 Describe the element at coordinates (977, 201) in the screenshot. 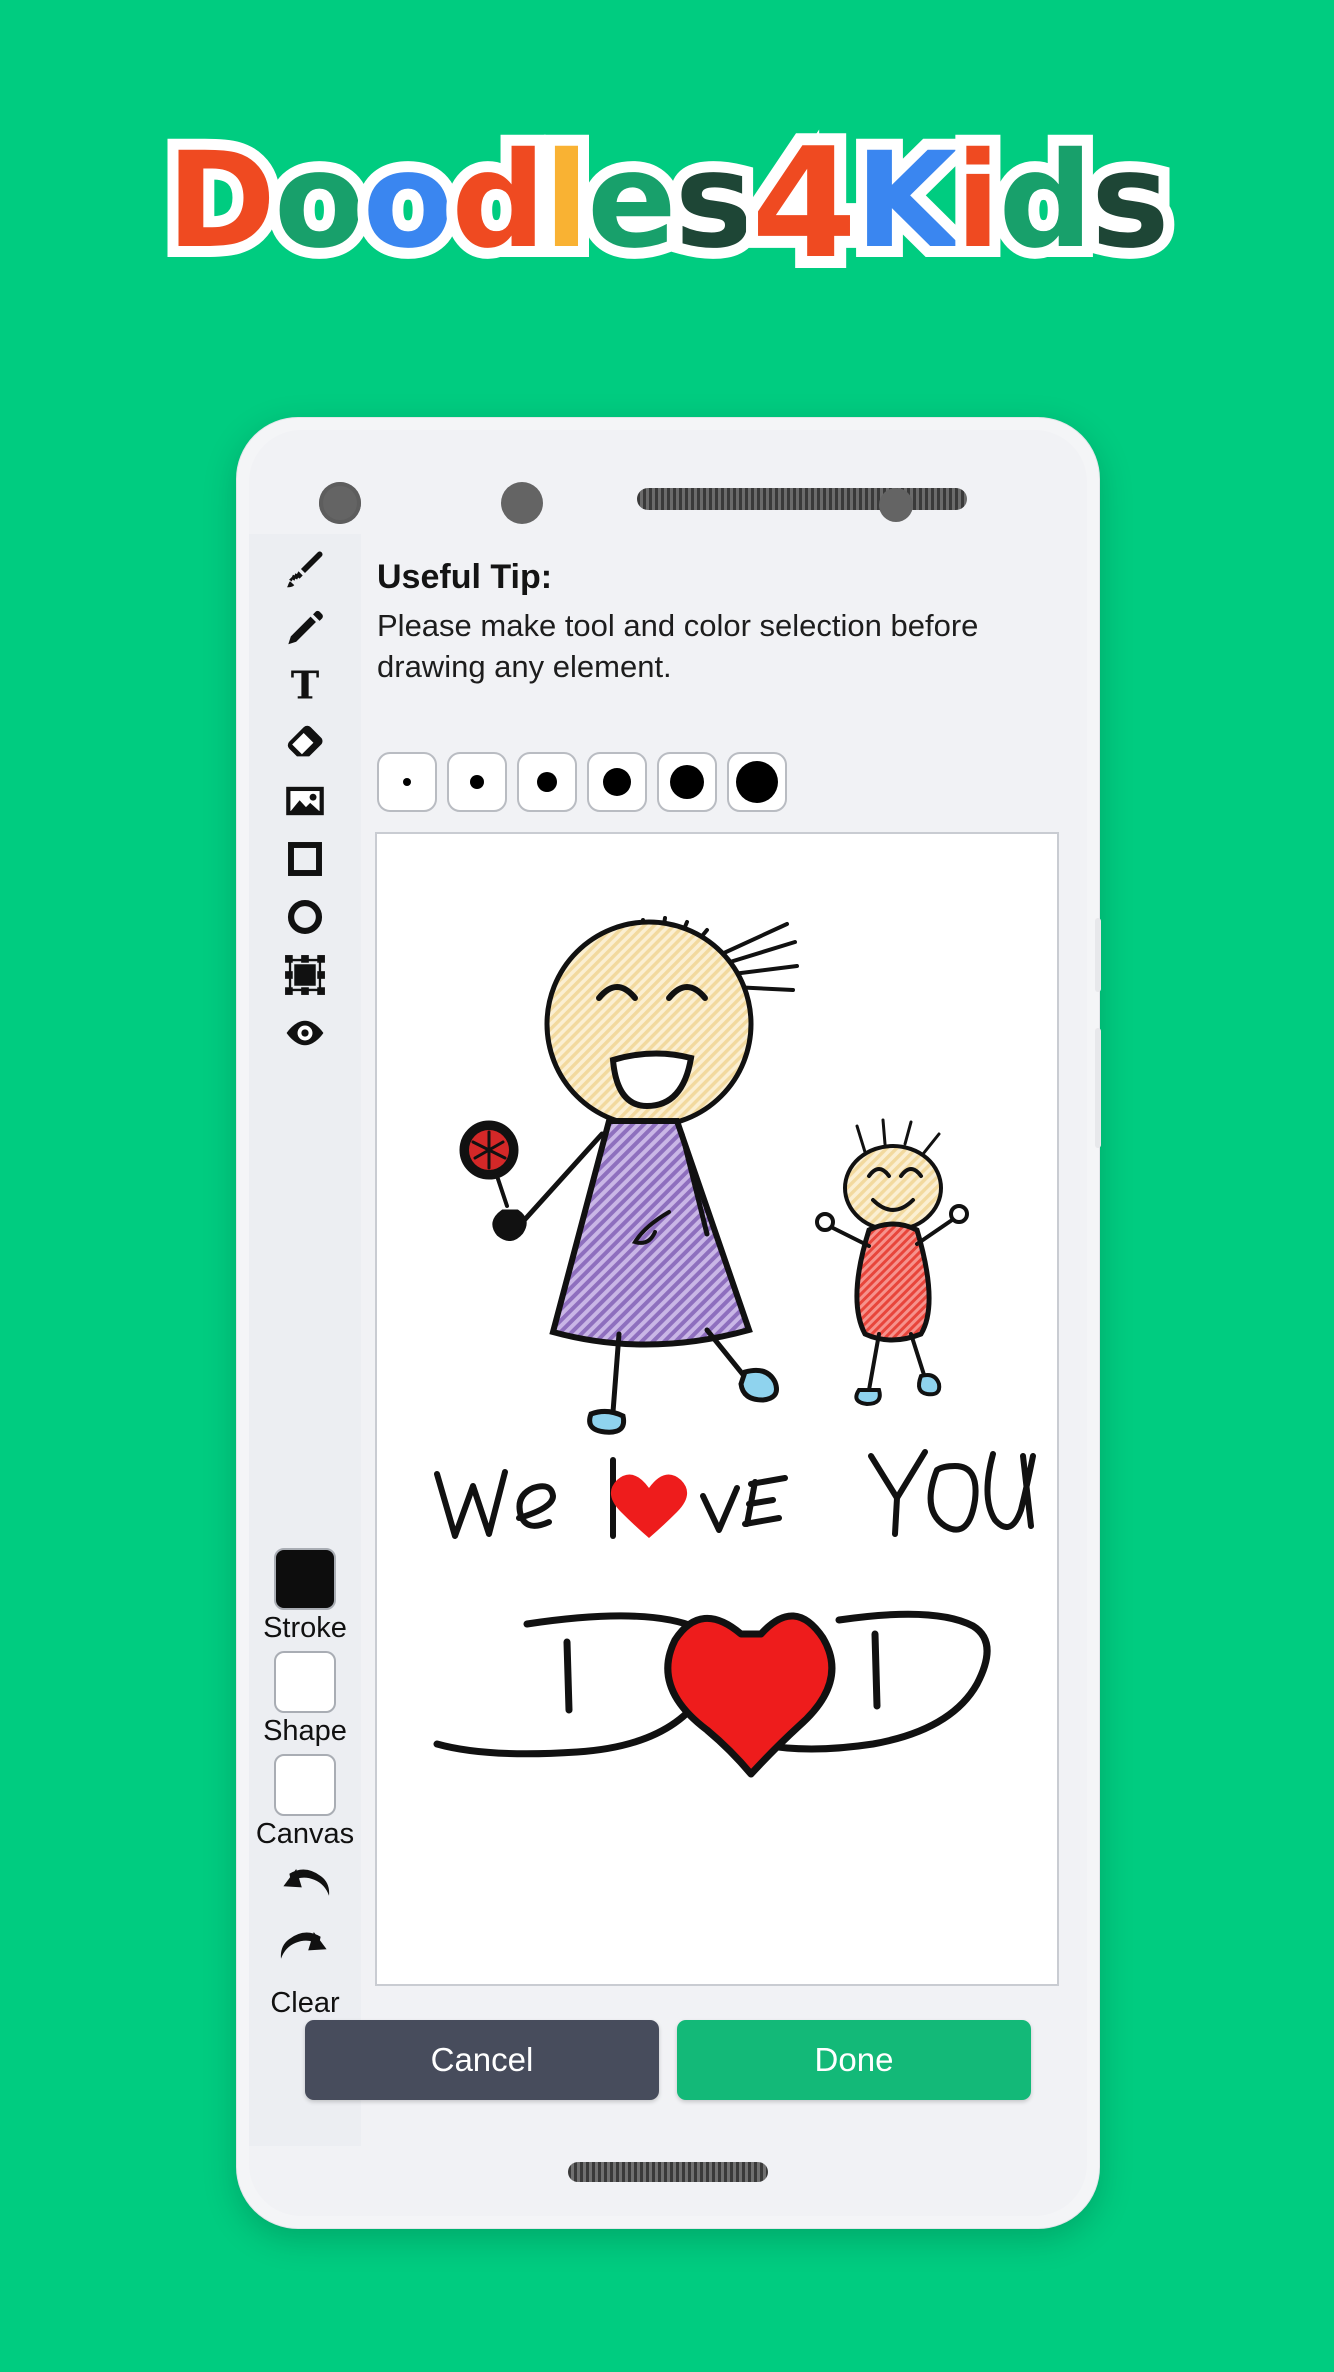

I see `logo-letter-9: i` at that location.